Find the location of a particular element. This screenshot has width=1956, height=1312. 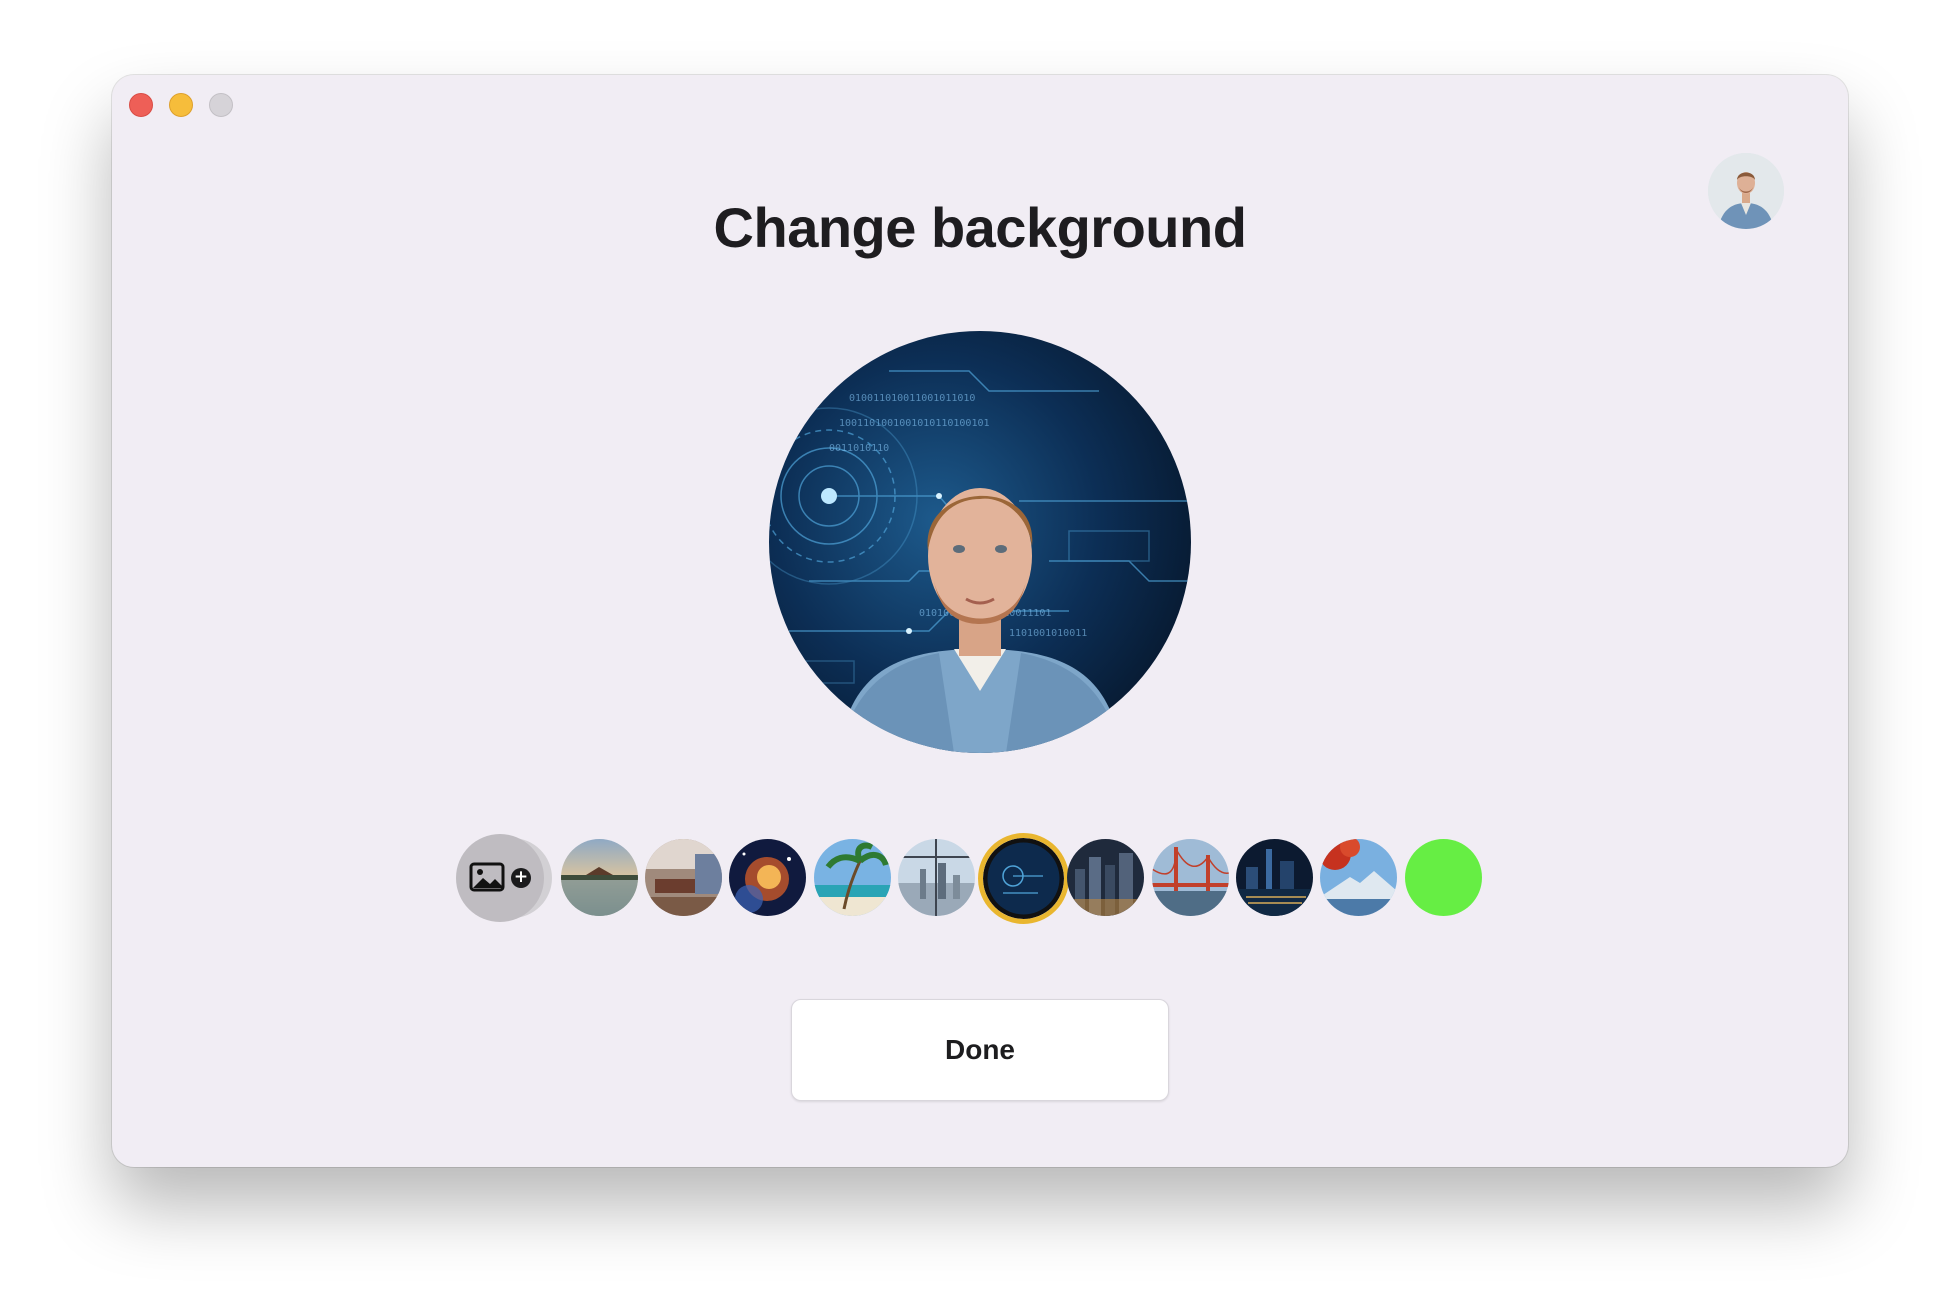

background-thumb-beach is located at coordinates (852, 877).